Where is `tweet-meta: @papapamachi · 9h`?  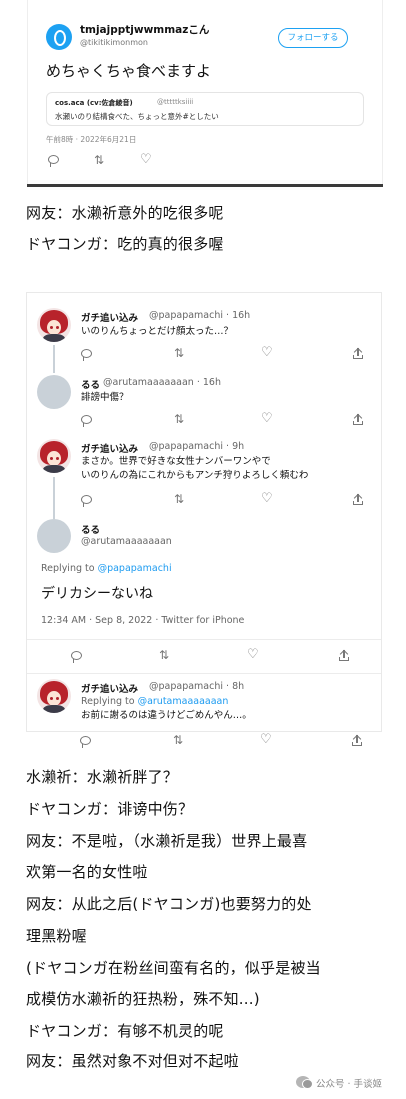 tweet-meta: @papapamachi · 9h is located at coordinates (197, 446).